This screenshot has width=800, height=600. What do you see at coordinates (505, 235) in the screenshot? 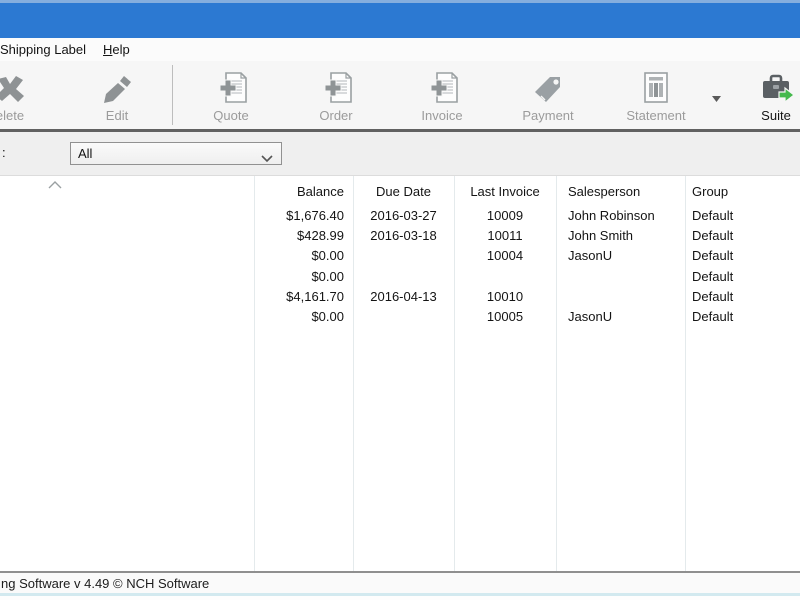
I see `cell-last-invoice: 10011` at bounding box center [505, 235].